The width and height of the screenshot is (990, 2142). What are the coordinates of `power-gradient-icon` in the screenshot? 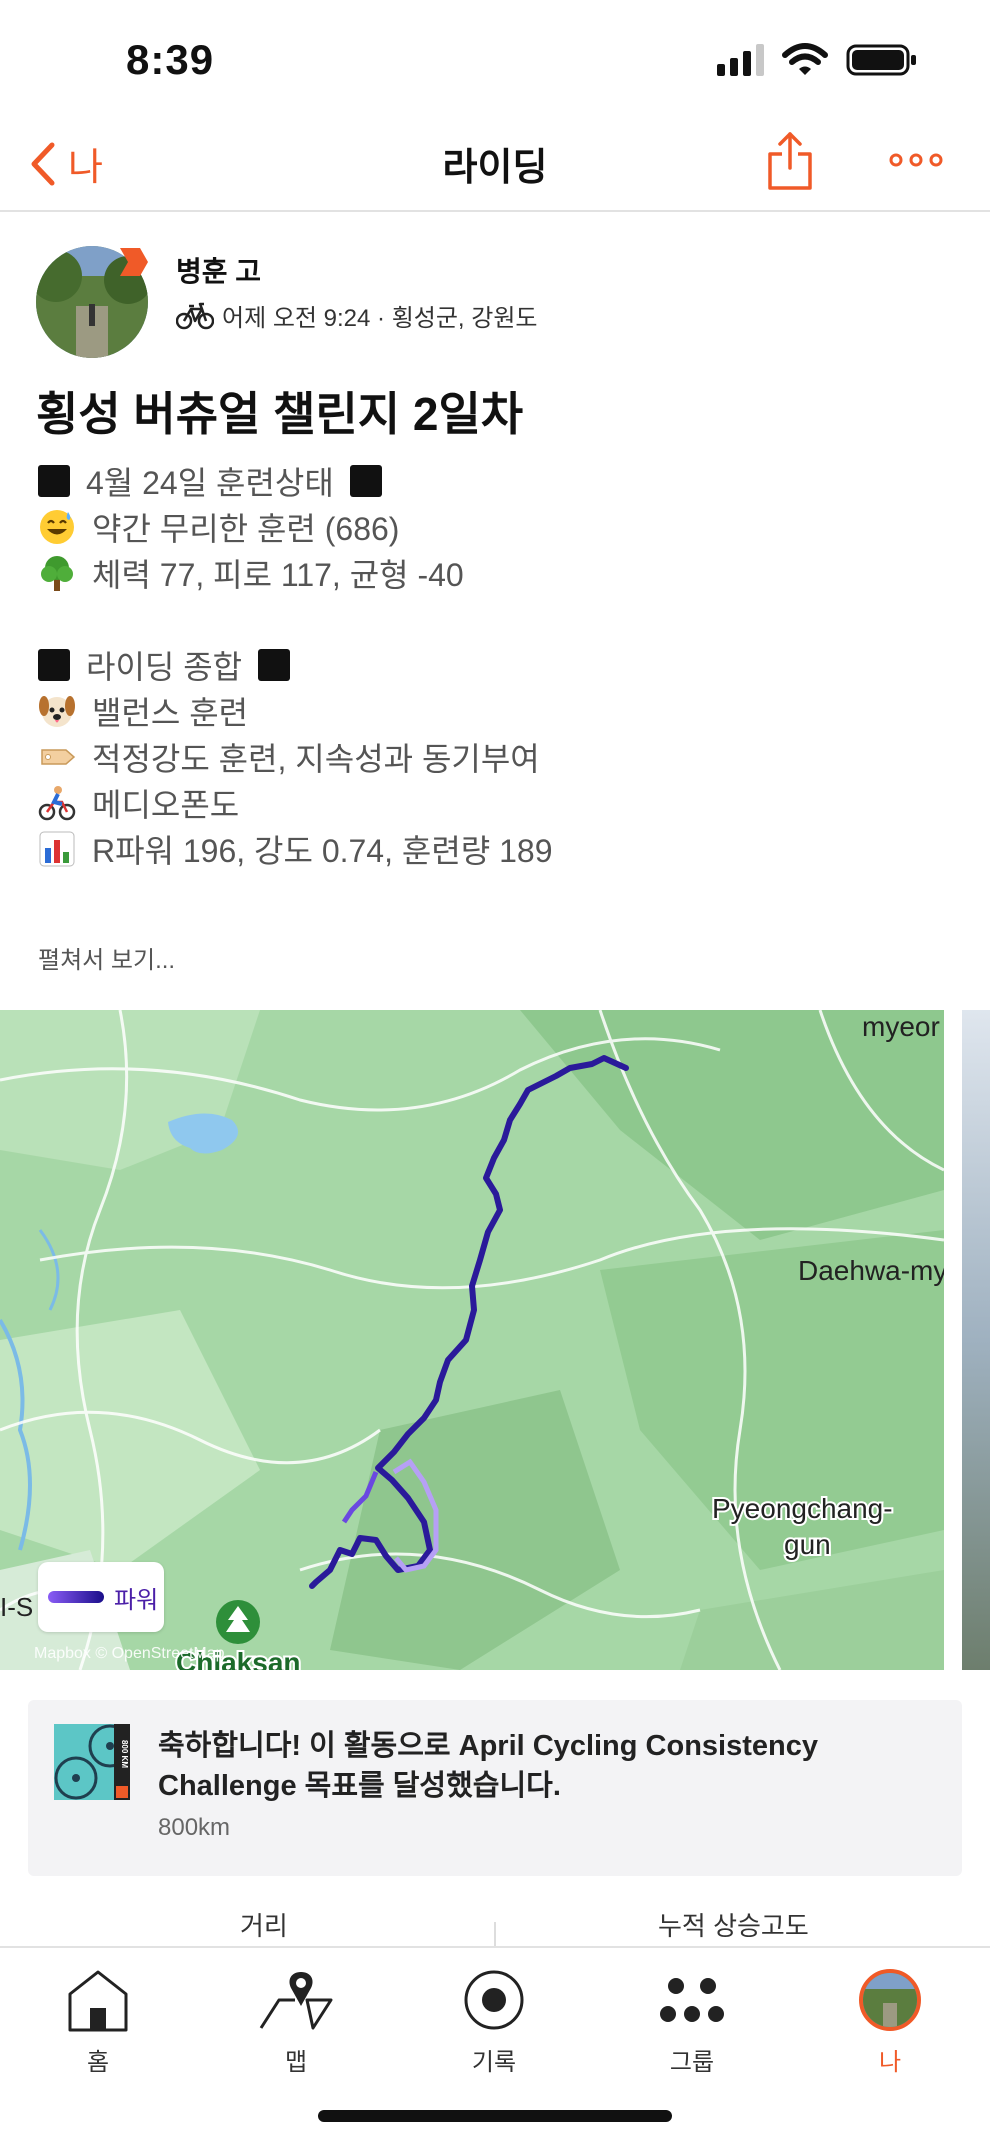 It's located at (76, 1597).